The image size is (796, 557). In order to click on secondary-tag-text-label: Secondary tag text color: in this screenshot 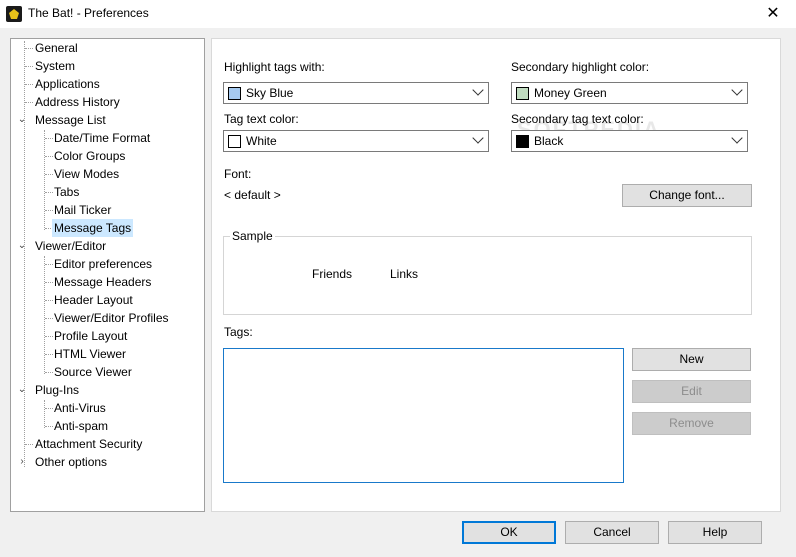, I will do `click(577, 119)`.